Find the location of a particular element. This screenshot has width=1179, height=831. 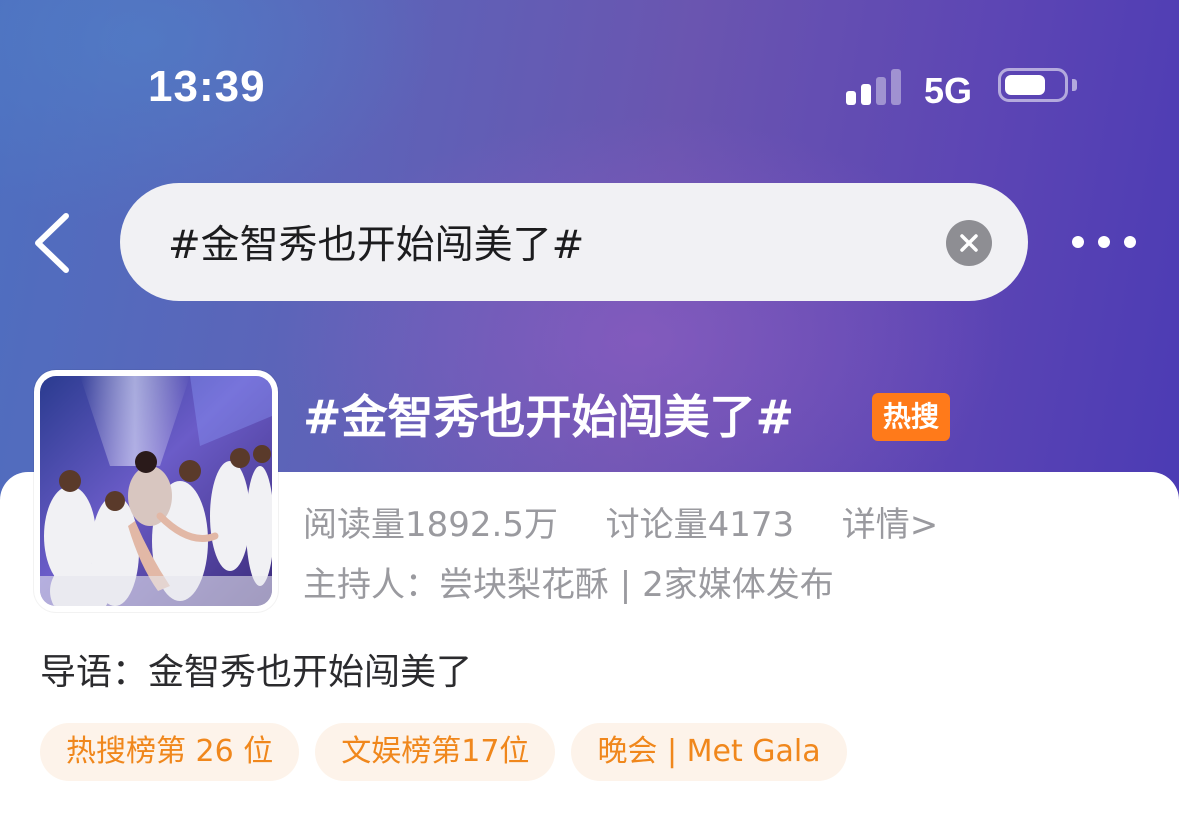

details-link: 详情> is located at coordinates (890, 525).